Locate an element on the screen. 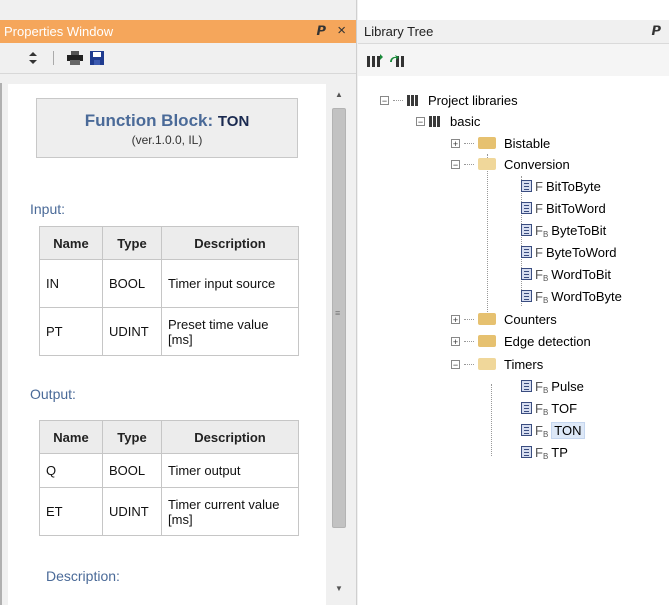 Image resolution: width=669 pixels, height=605 pixels. save-icon is located at coordinates (97, 58).